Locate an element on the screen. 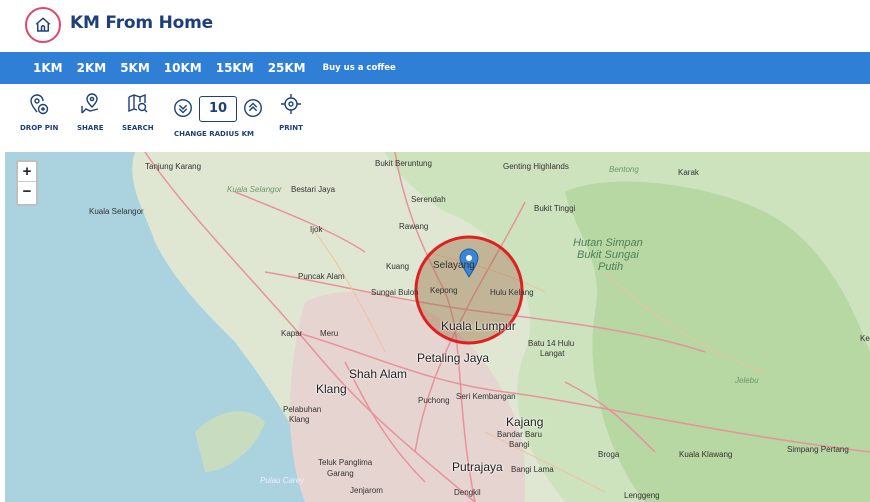 Image resolution: width=870 pixels, height=502 pixels. radius-increase-button is located at coordinates (253, 110).